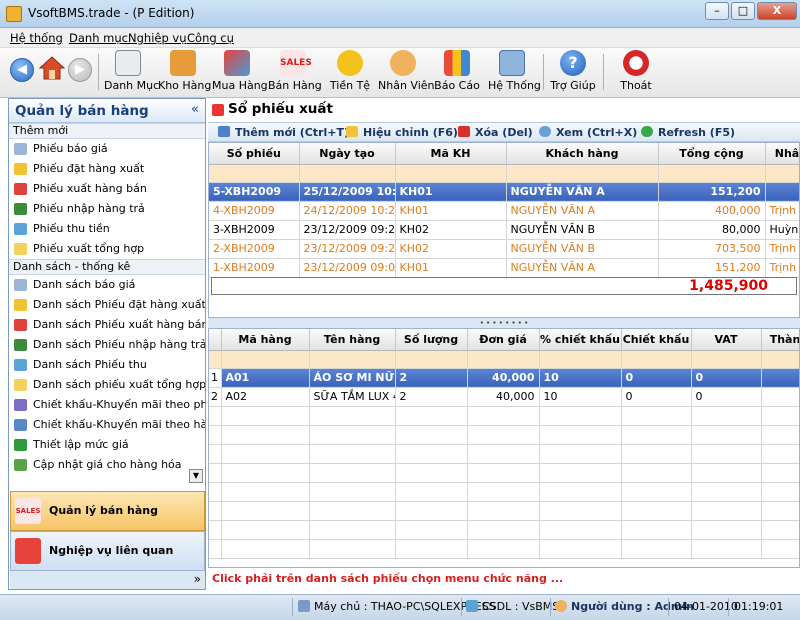 Image resolution: width=800 pixels, height=620 pixels. Describe the element at coordinates (451, 154) in the screenshot. I see `col-ma-kh: Mã KH` at that location.